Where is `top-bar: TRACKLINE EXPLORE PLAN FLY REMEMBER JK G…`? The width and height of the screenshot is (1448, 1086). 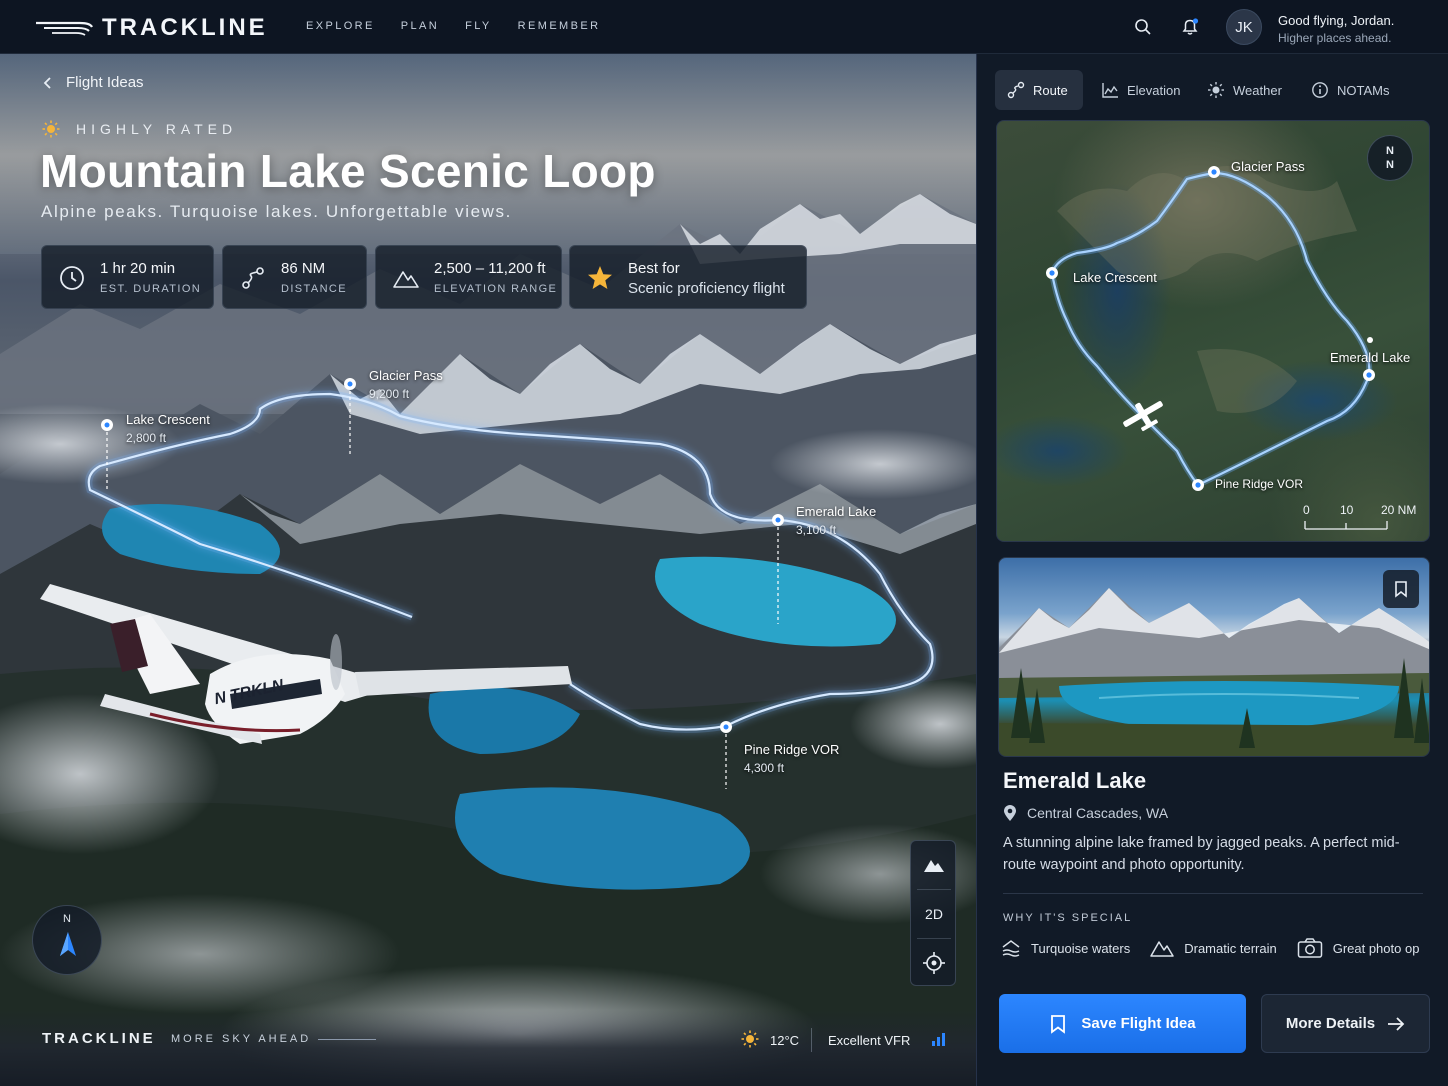
top-bar: TRACKLINE EXPLORE PLAN FLY REMEMBER JK G… is located at coordinates (724, 27).